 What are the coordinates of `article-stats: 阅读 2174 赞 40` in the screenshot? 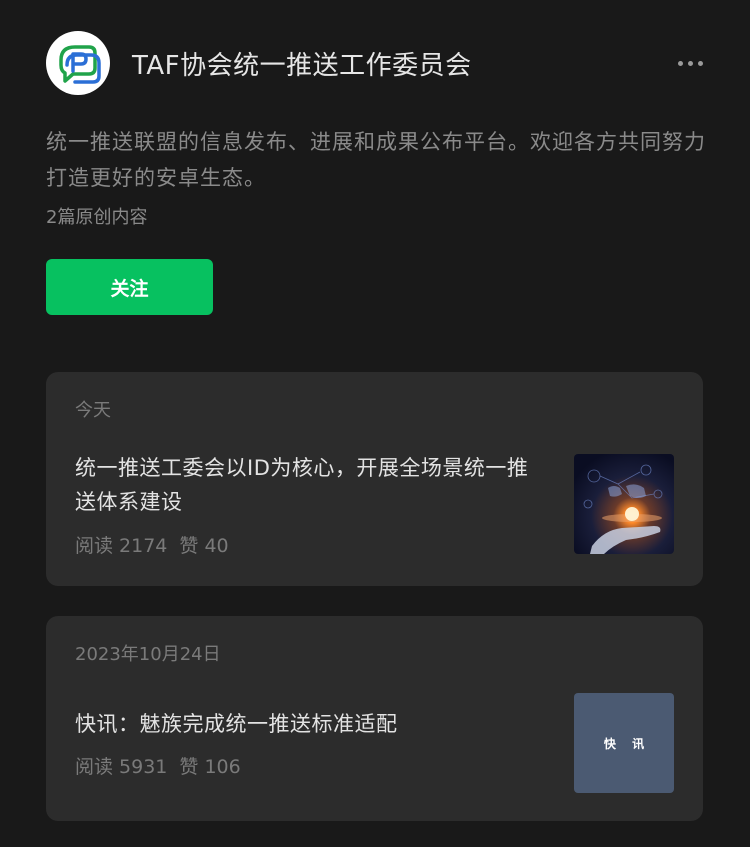 It's located at (152, 544).